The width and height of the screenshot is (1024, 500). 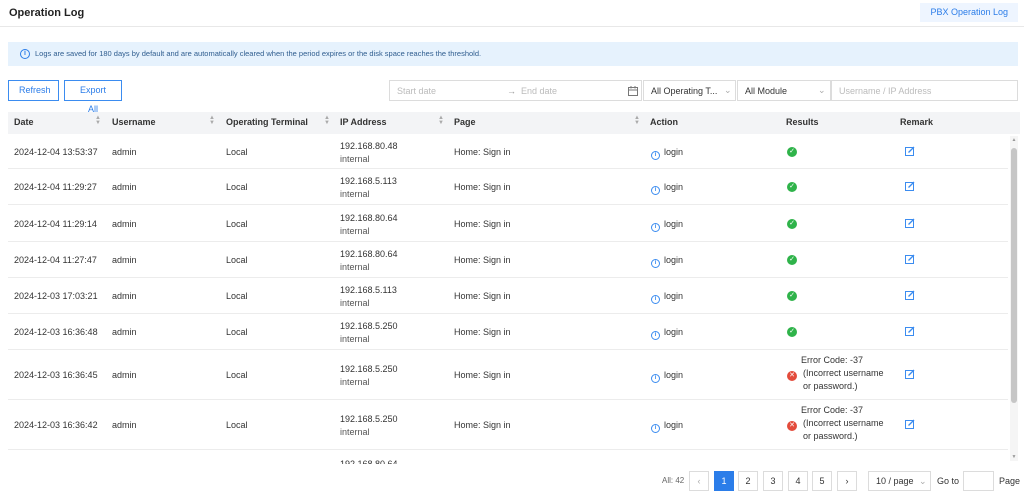 I want to click on cell-ip-address: 192.168.5.113, so click(x=368, y=181).